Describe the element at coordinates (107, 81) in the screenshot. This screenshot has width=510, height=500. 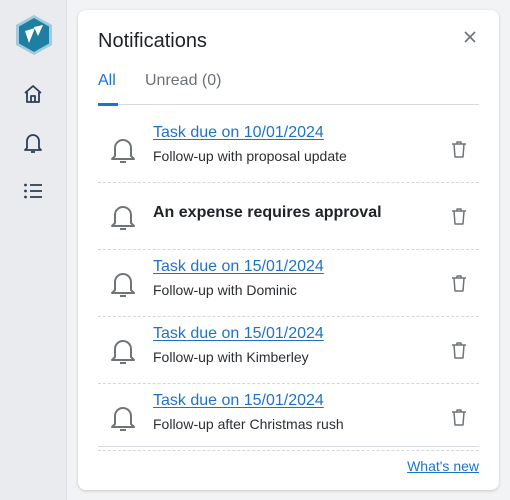
I see `tab-all: All` at that location.